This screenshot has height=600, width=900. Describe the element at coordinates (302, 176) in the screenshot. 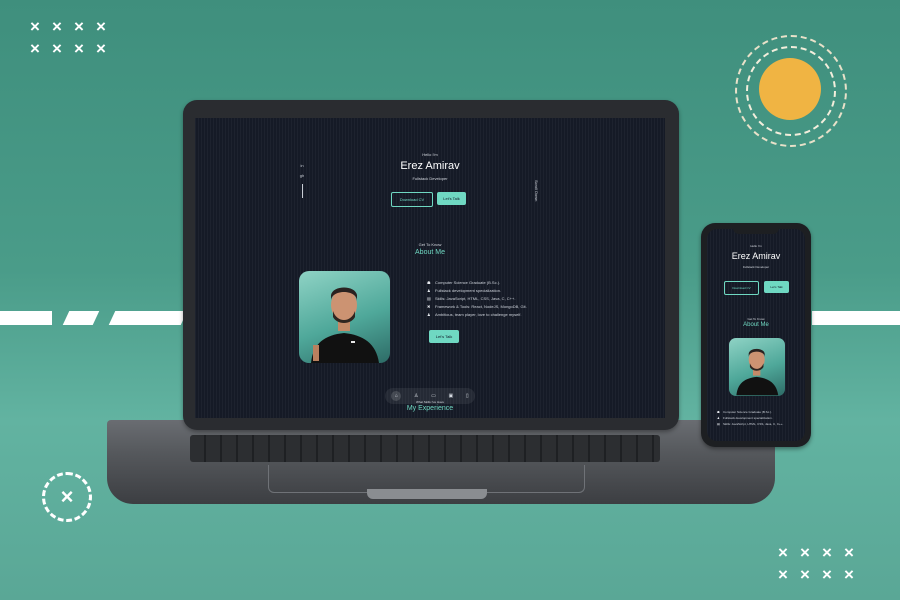

I see `github-icon: gh` at that location.